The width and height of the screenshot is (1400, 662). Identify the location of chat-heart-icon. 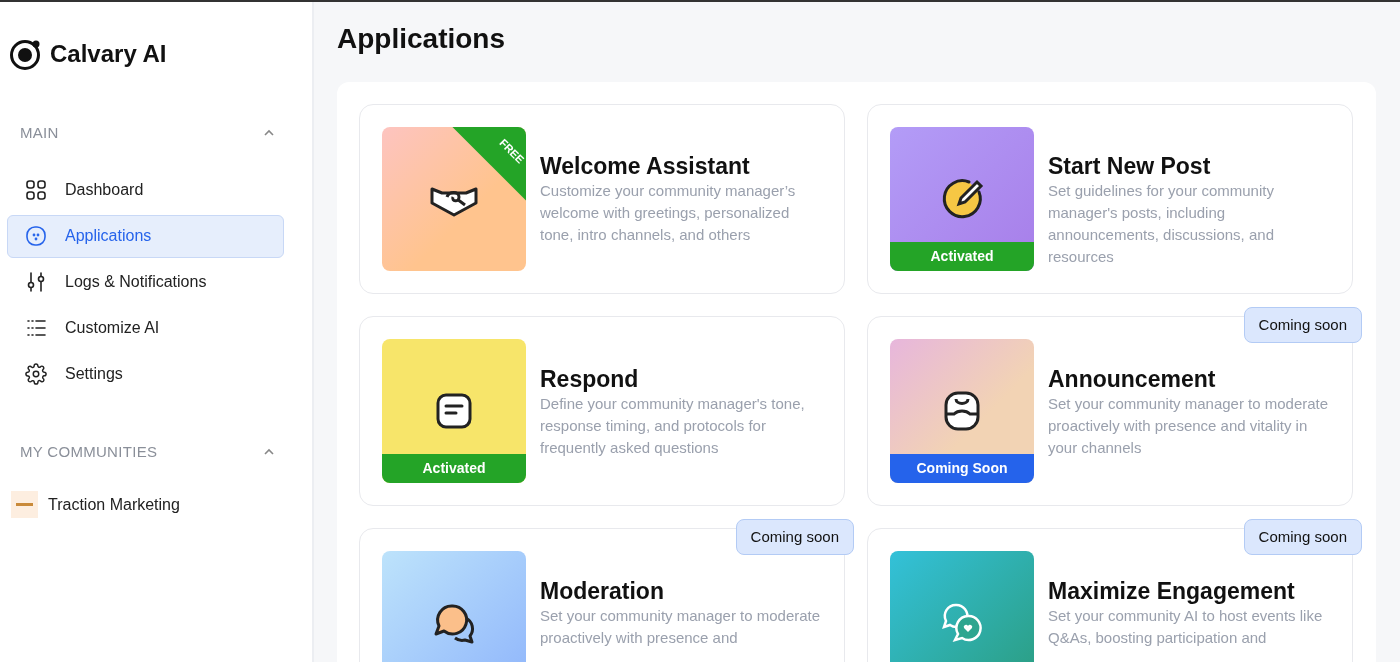
(962, 622).